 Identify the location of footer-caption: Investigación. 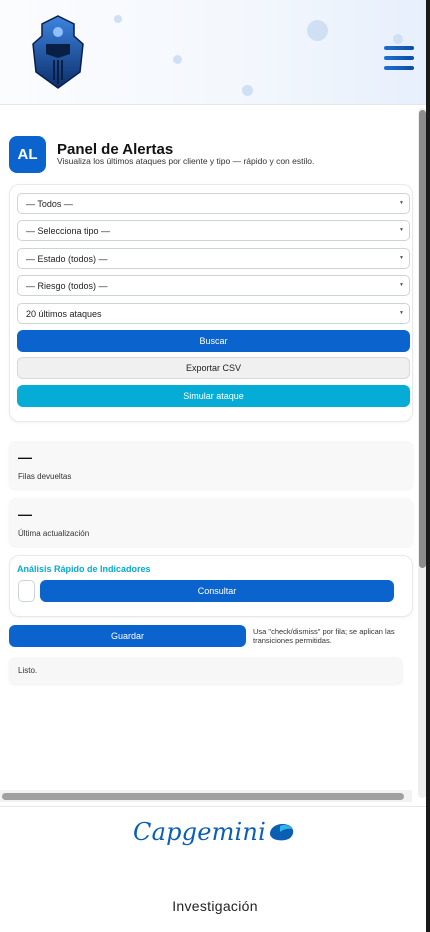
(215, 906).